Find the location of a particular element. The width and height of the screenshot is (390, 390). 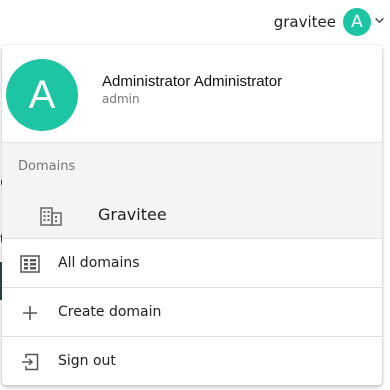

view-grid-icon is located at coordinates (30, 264).